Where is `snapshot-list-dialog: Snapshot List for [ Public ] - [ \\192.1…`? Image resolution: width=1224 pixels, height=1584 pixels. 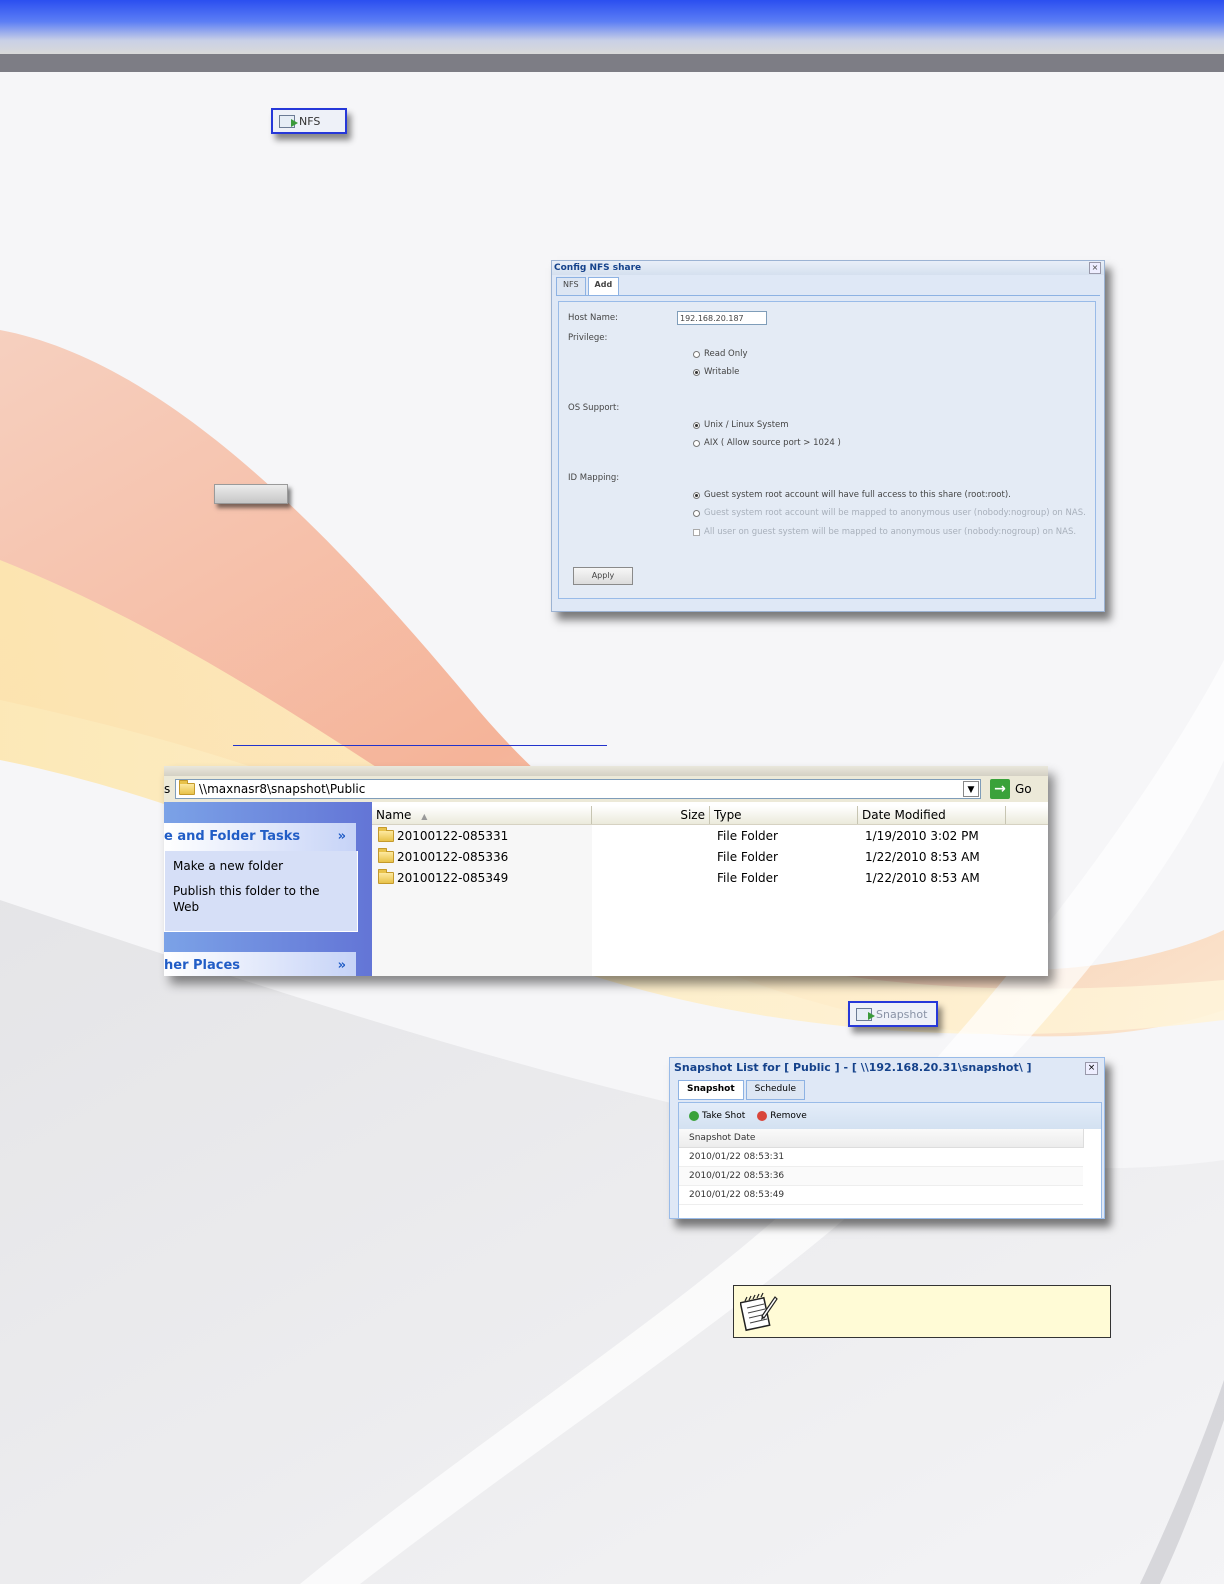
snapshot-list-dialog: Snapshot List for [ Public ] - [ \\192.1… is located at coordinates (887, 1138).